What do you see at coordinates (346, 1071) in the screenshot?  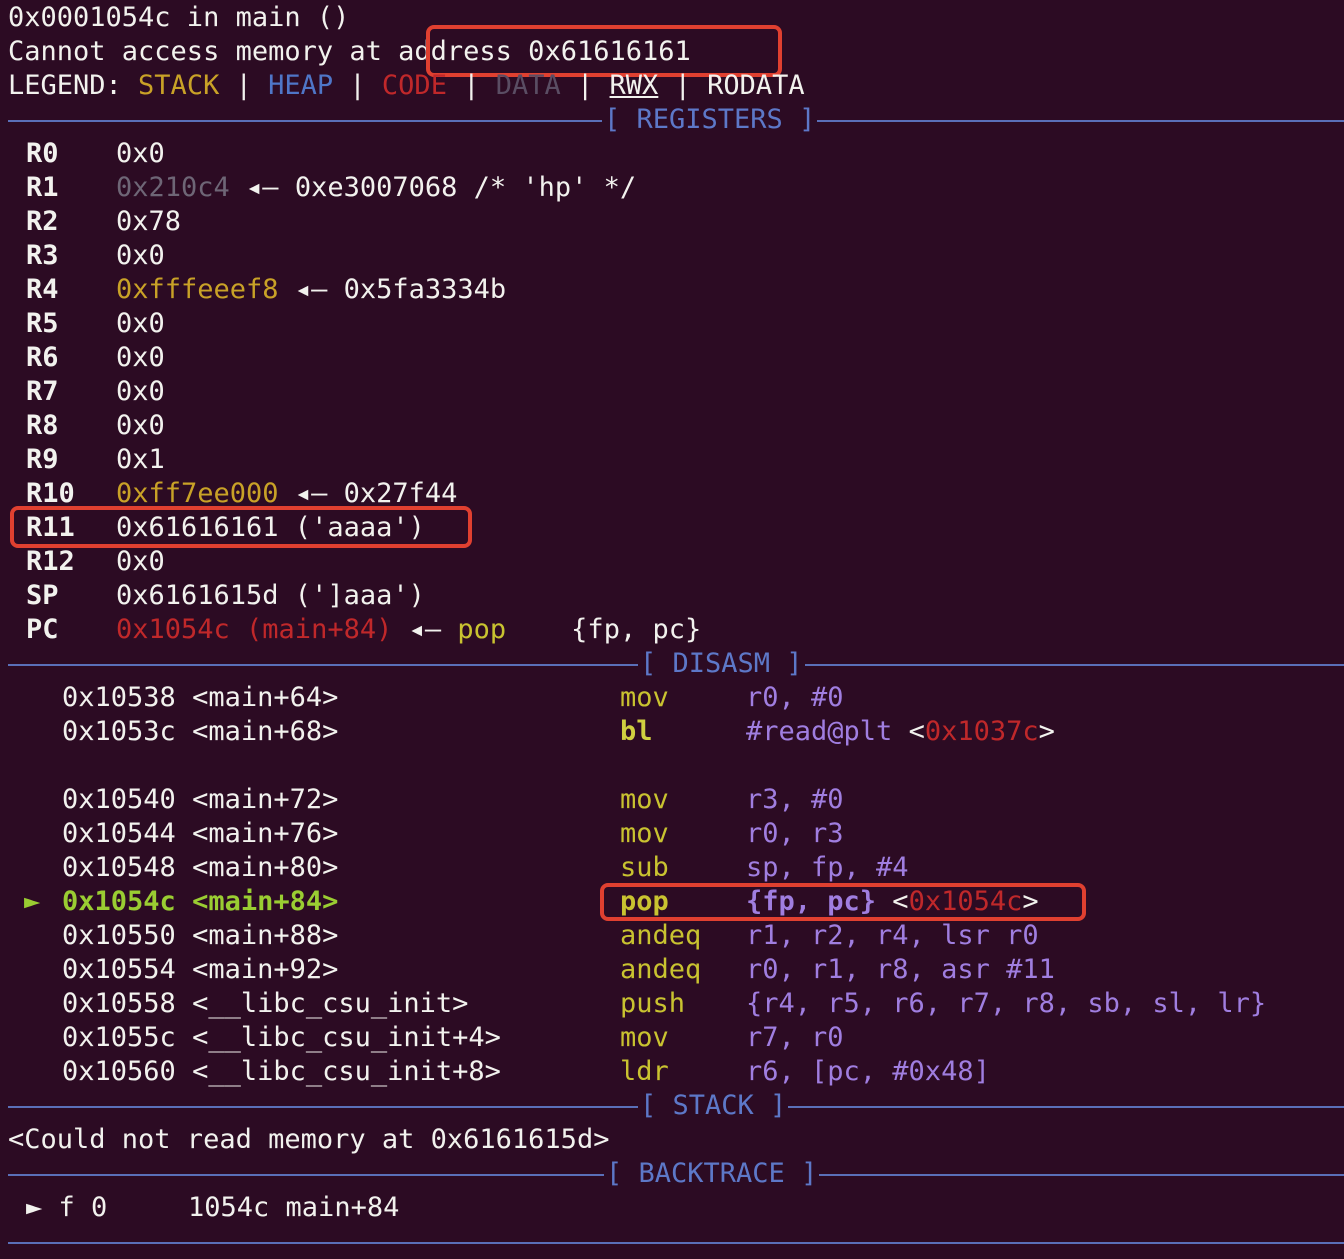 I see `disasm-sym: <__libc_csu_init+8>` at bounding box center [346, 1071].